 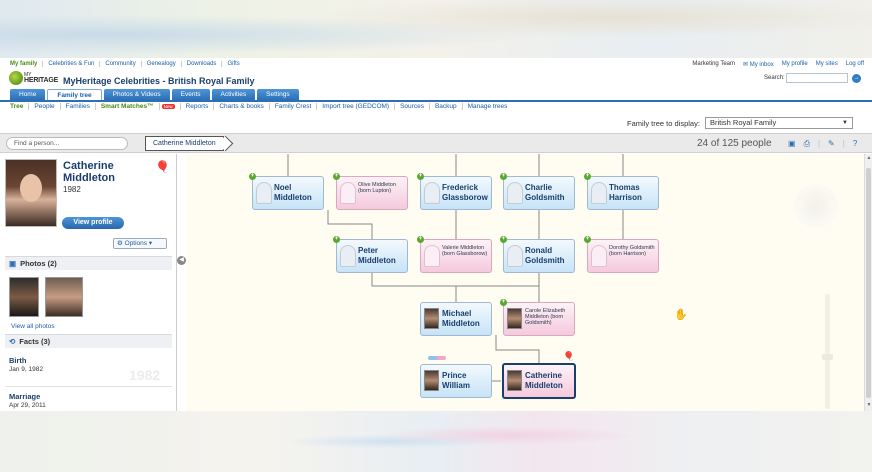 What do you see at coordinates (412, 106) in the screenshot?
I see `subnav-sources: Sources` at bounding box center [412, 106].